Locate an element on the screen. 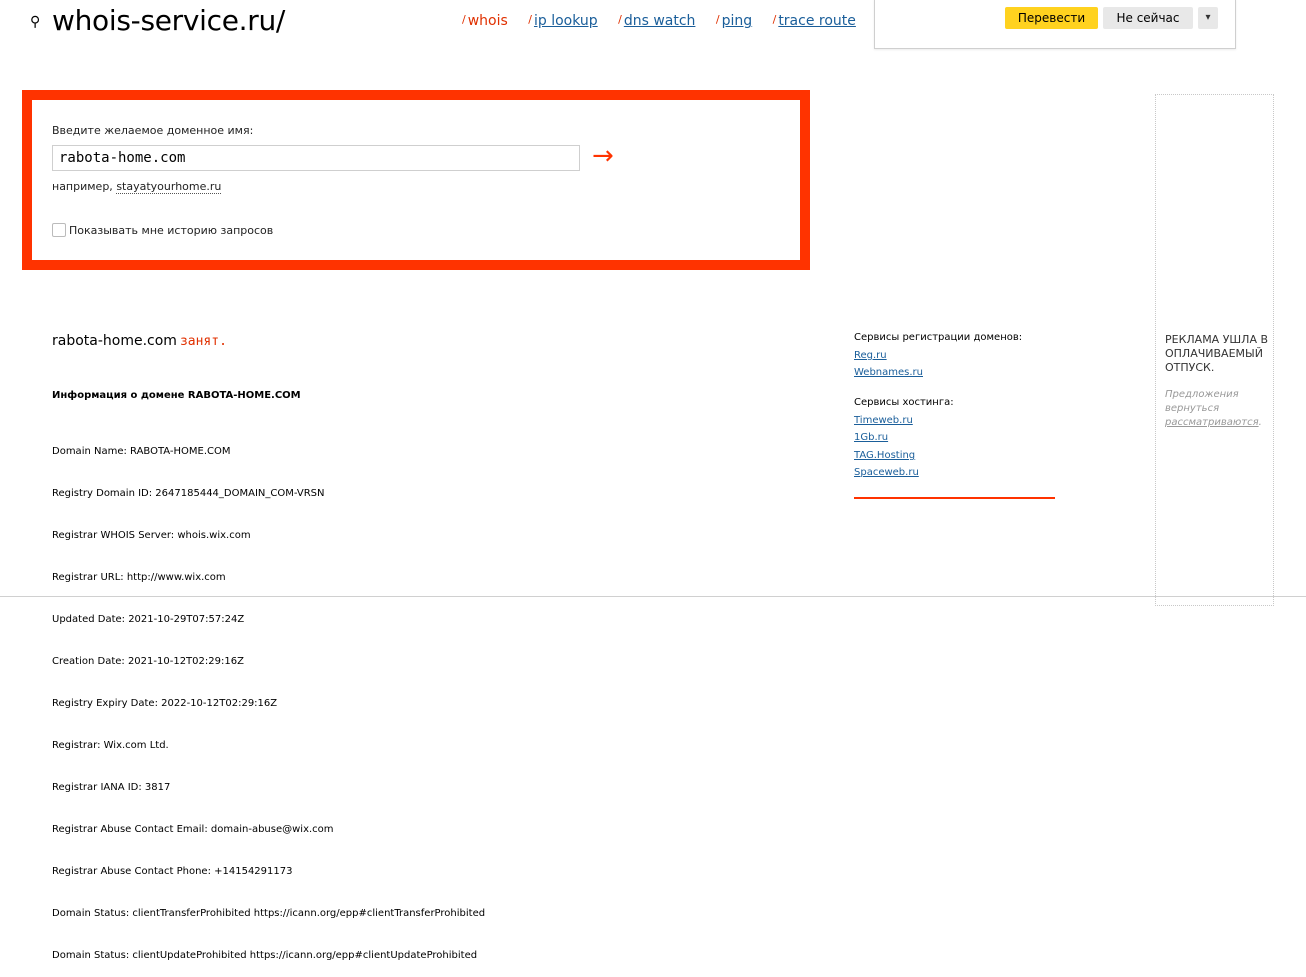 This screenshot has height=977, width=1306. whois-line: Updated Date: 2021-10-29T07:57:24Z is located at coordinates (148, 619).